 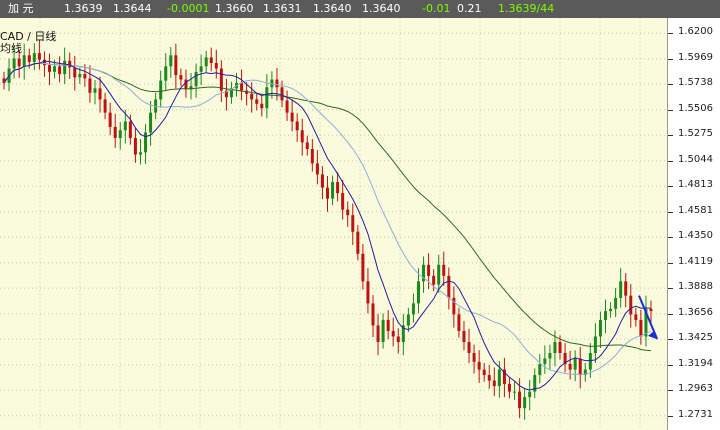 I want to click on quote-v1: 1.3660, so click(x=234, y=8).